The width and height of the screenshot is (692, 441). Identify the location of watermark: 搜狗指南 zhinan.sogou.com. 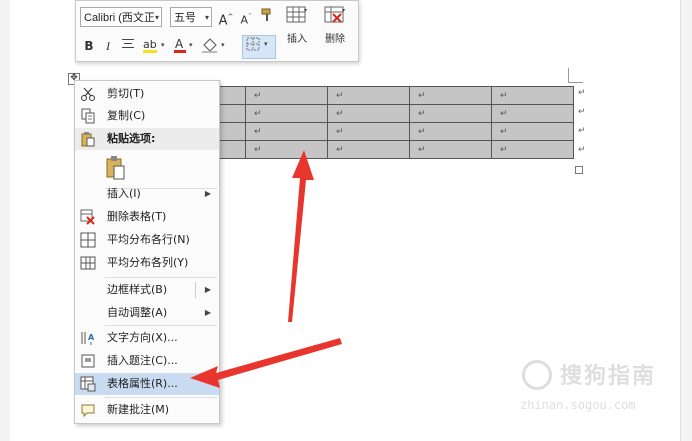
(605, 393).